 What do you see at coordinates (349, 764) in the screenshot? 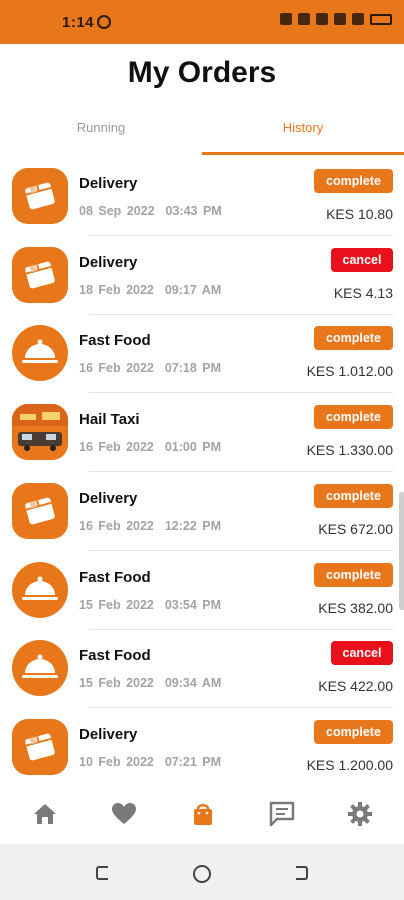
I see `order-price: KES 1.200.00` at bounding box center [349, 764].